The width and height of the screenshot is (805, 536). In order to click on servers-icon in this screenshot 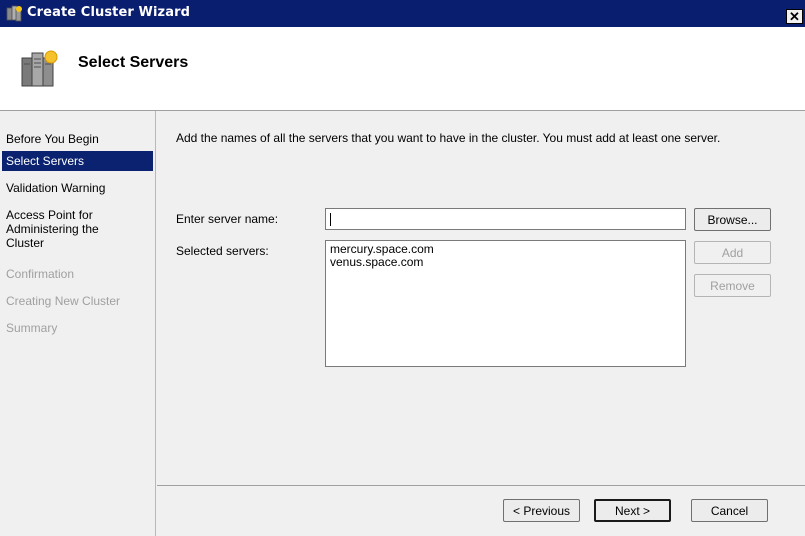, I will do `click(39, 68)`.